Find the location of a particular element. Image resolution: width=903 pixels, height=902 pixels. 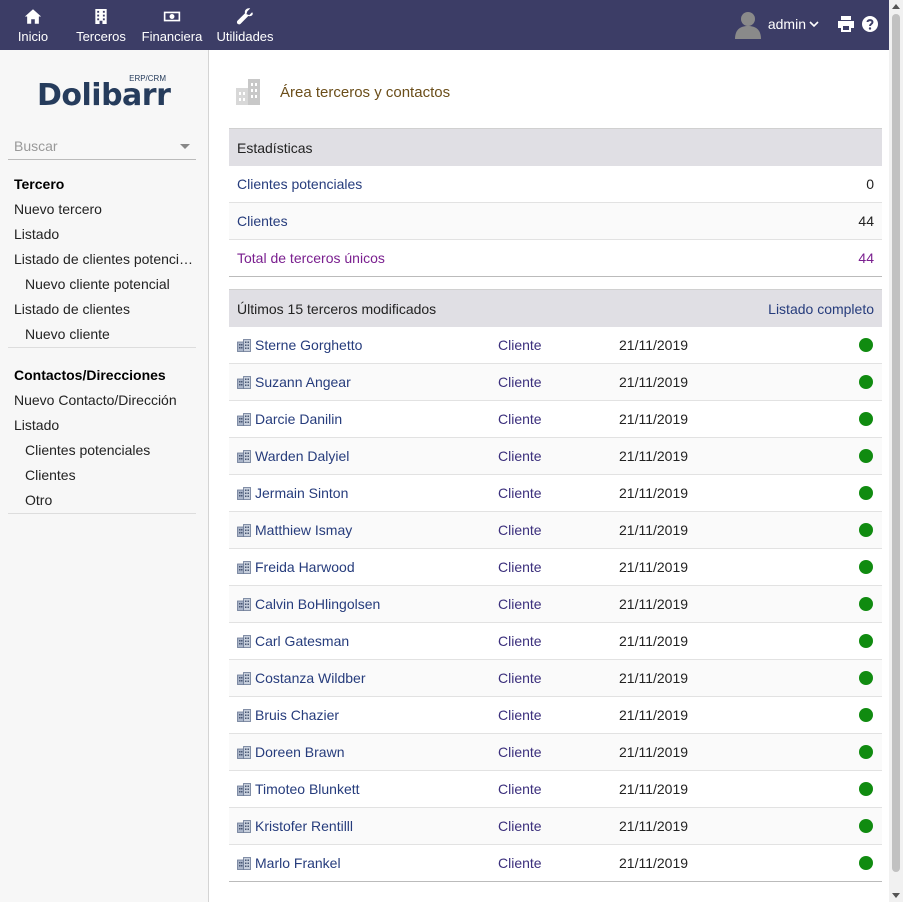

scrollbar-thumb is located at coordinates (896, 443).